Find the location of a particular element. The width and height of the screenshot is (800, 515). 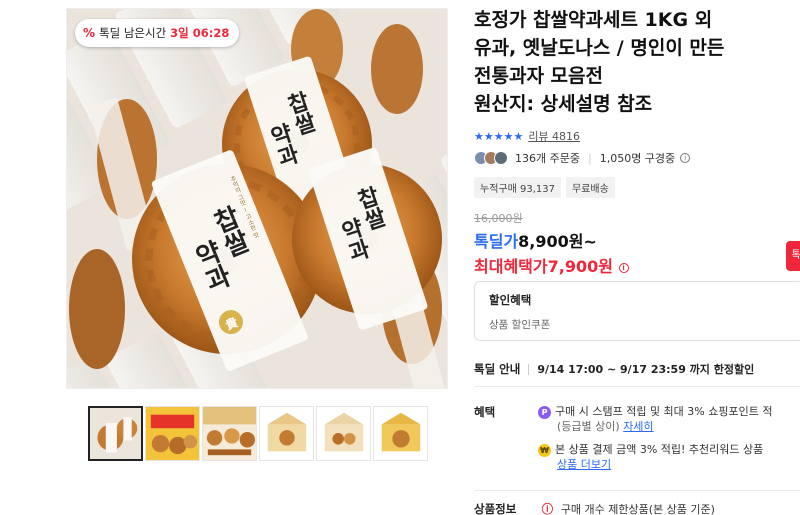

deal-info-value: 9/14 17:00 ~ 9/17 23:59 까지 한정할인 is located at coordinates (646, 369).